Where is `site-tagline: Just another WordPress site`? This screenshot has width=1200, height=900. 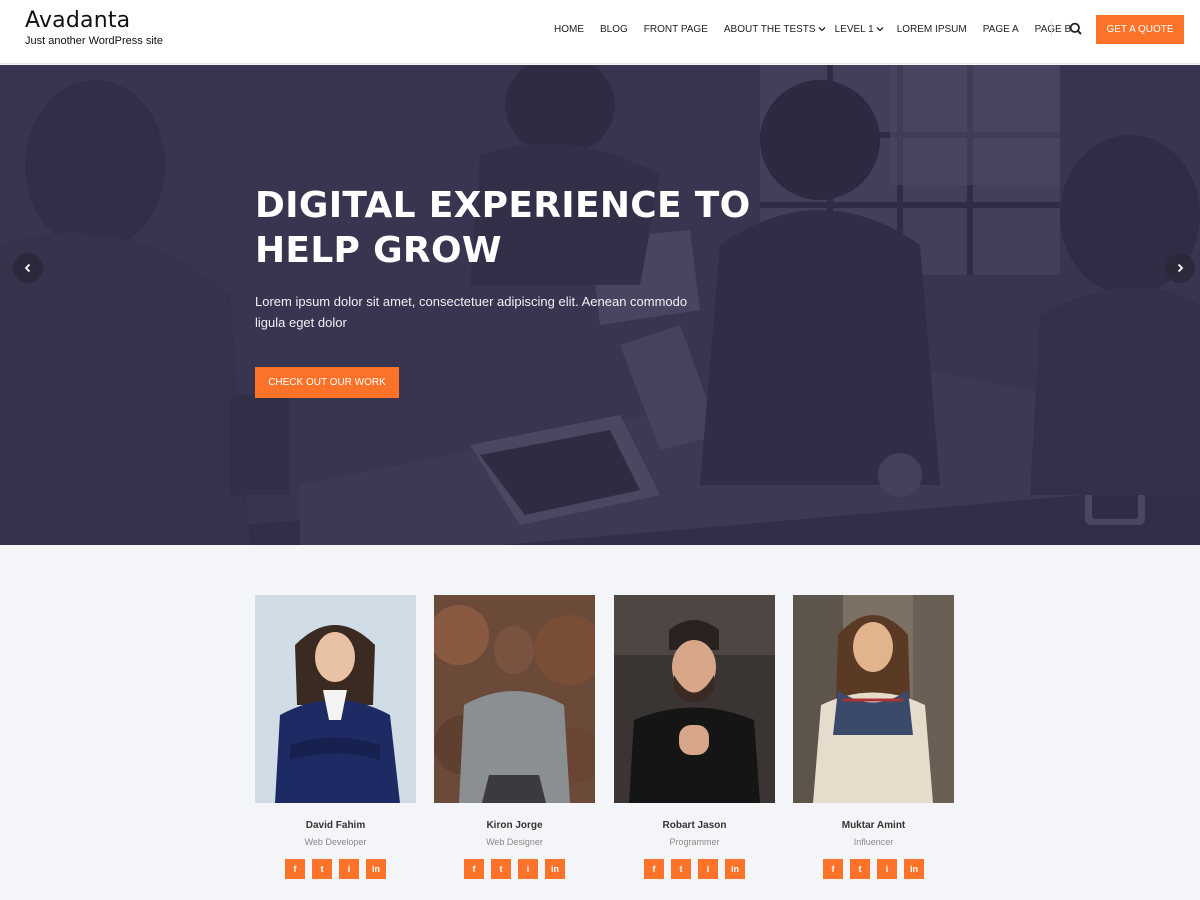 site-tagline: Just another WordPress site is located at coordinates (94, 41).